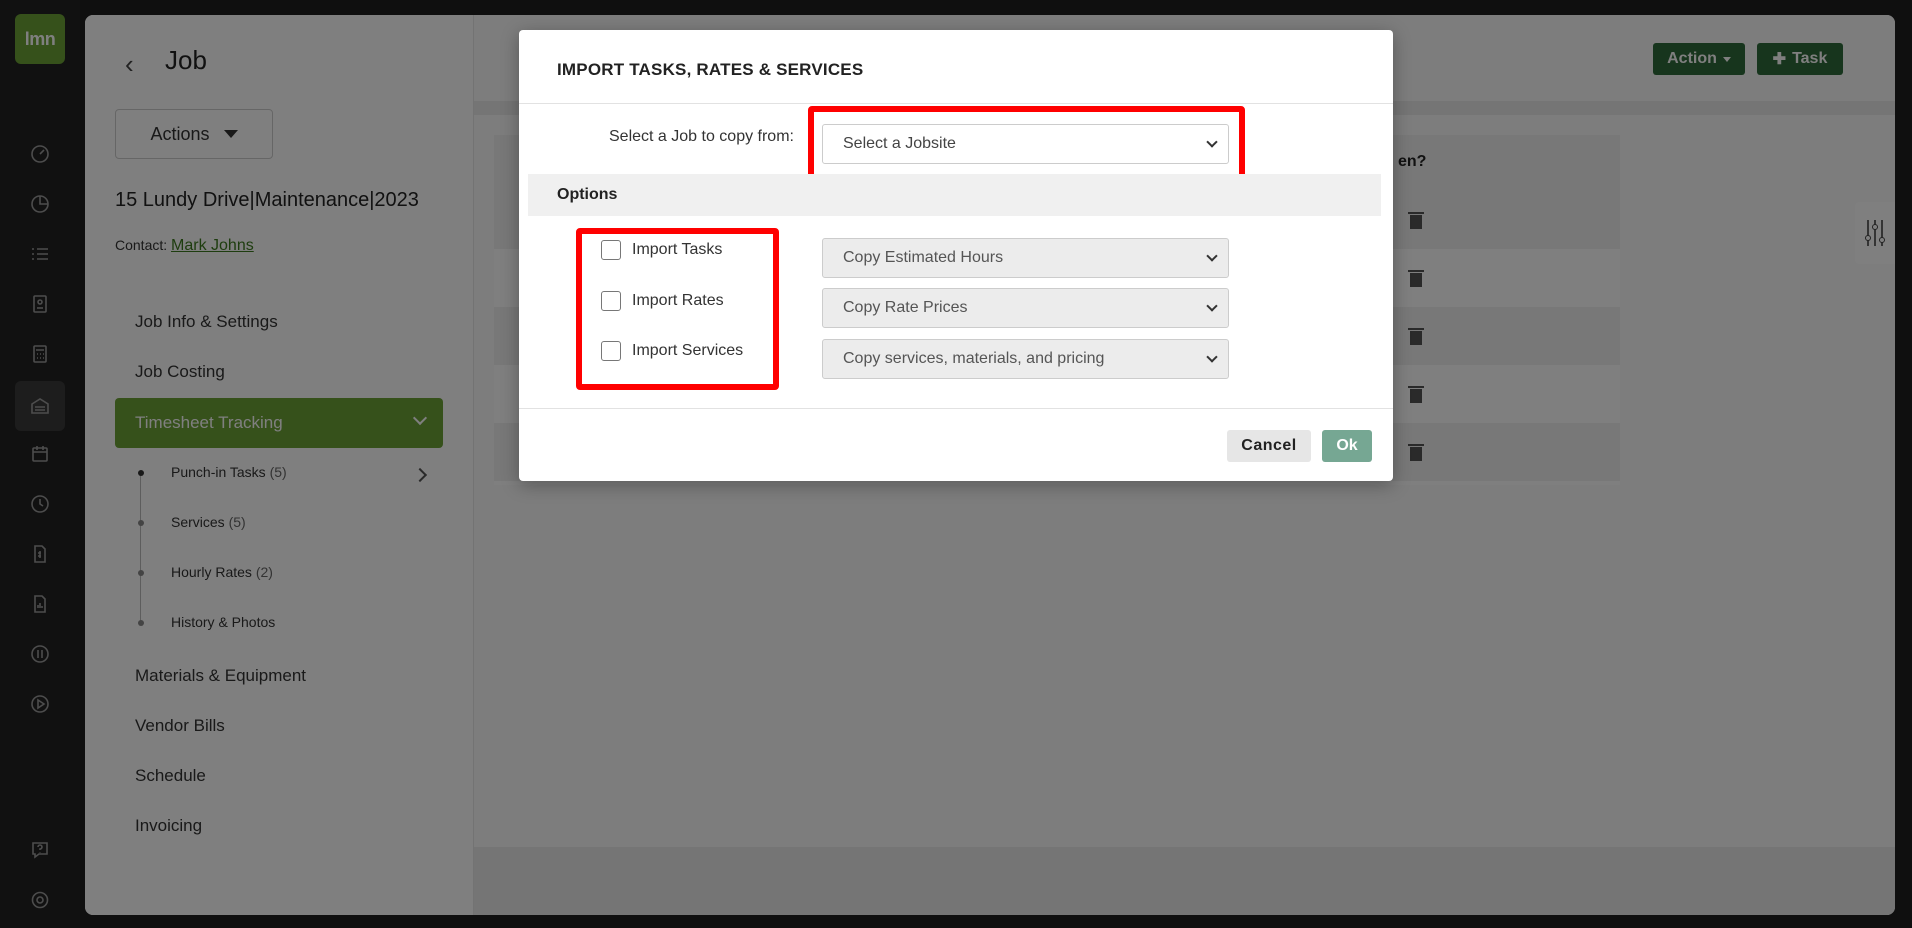 This screenshot has width=1912, height=928. What do you see at coordinates (974, 358) in the screenshot?
I see `select-value: Copy services, materials, and pricing` at bounding box center [974, 358].